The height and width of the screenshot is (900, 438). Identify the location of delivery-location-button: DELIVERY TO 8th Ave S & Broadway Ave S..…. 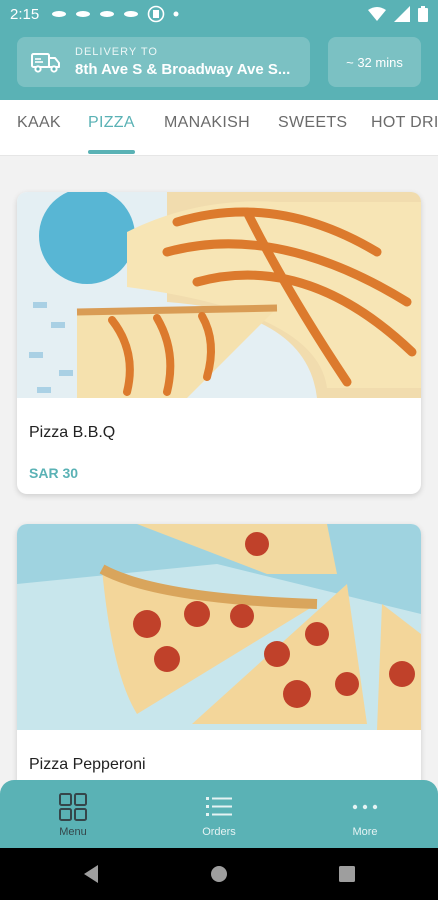
(163, 62).